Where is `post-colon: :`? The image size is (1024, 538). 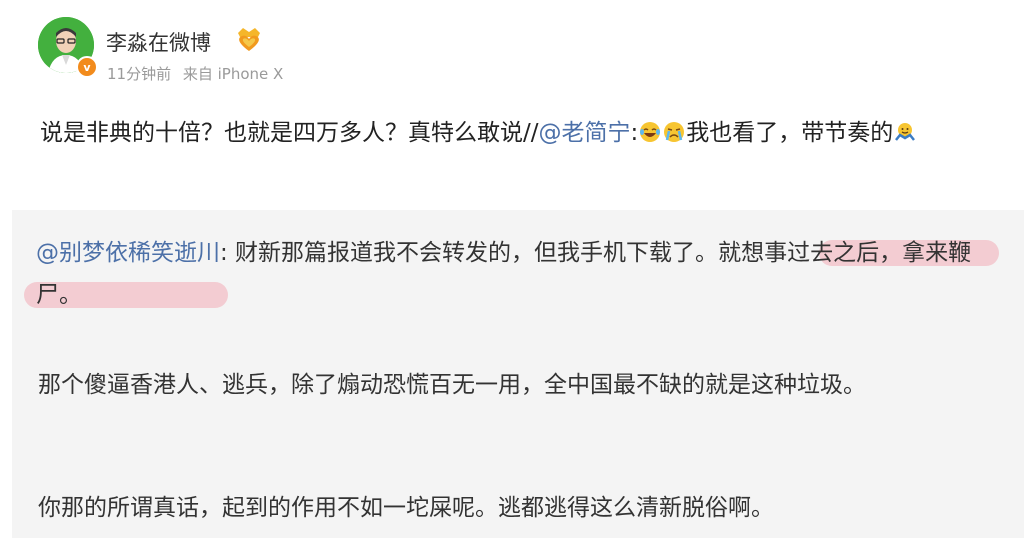 post-colon: : is located at coordinates (634, 133).